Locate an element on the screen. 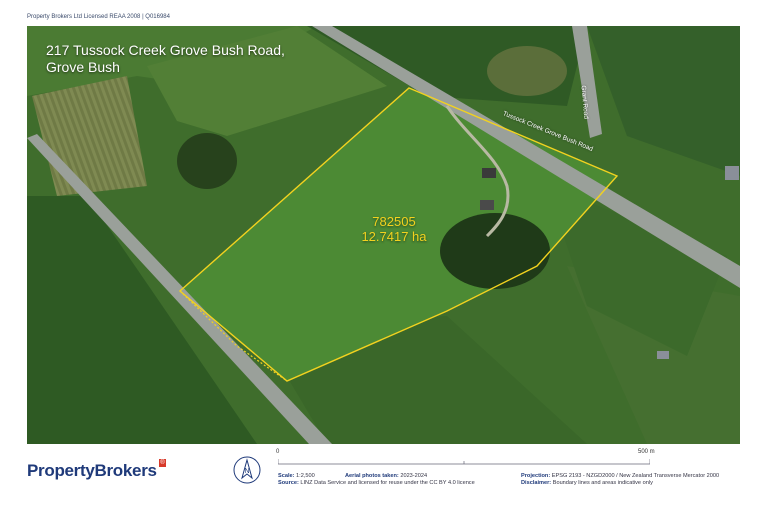 Image resolution: width=768 pixels, height=512 pixels. house is located at coordinates (489, 173).